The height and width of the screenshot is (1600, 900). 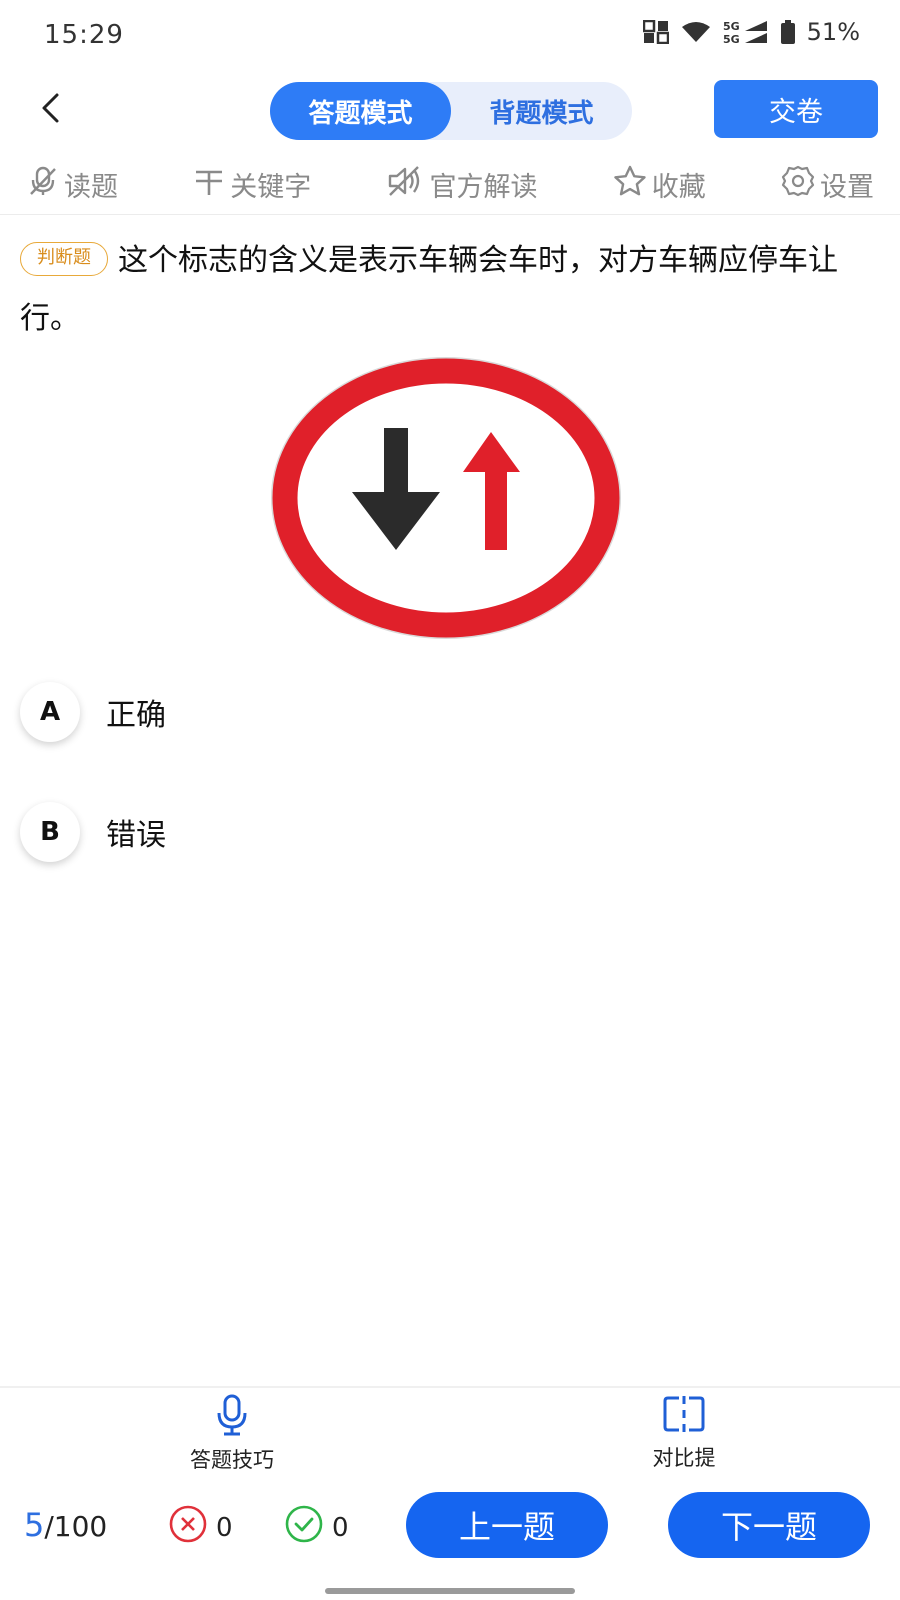 What do you see at coordinates (769, 1525) in the screenshot?
I see `next-question-button: 下一题` at bounding box center [769, 1525].